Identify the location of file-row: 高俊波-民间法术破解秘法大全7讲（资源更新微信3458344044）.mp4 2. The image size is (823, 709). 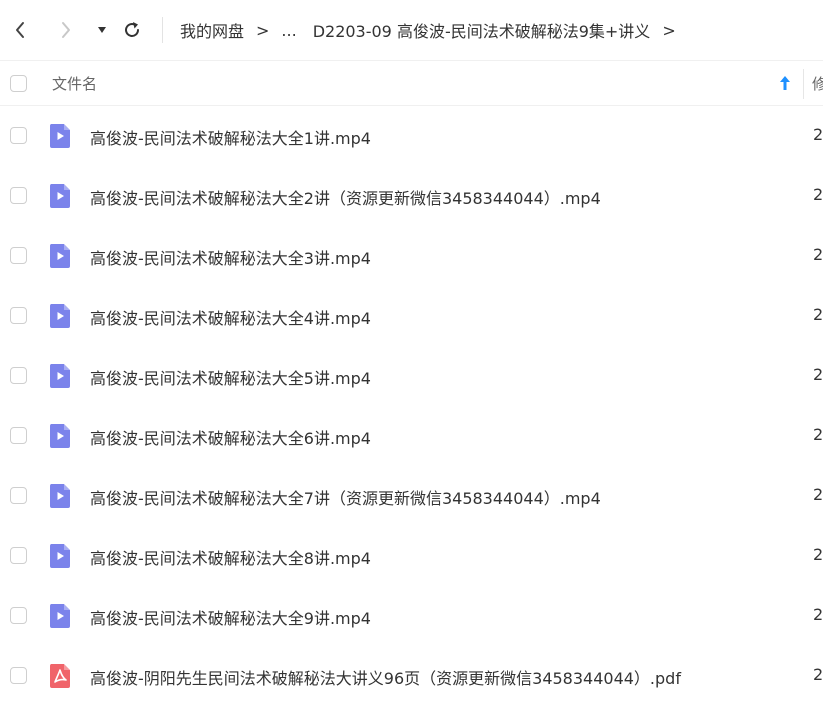
(411, 496).